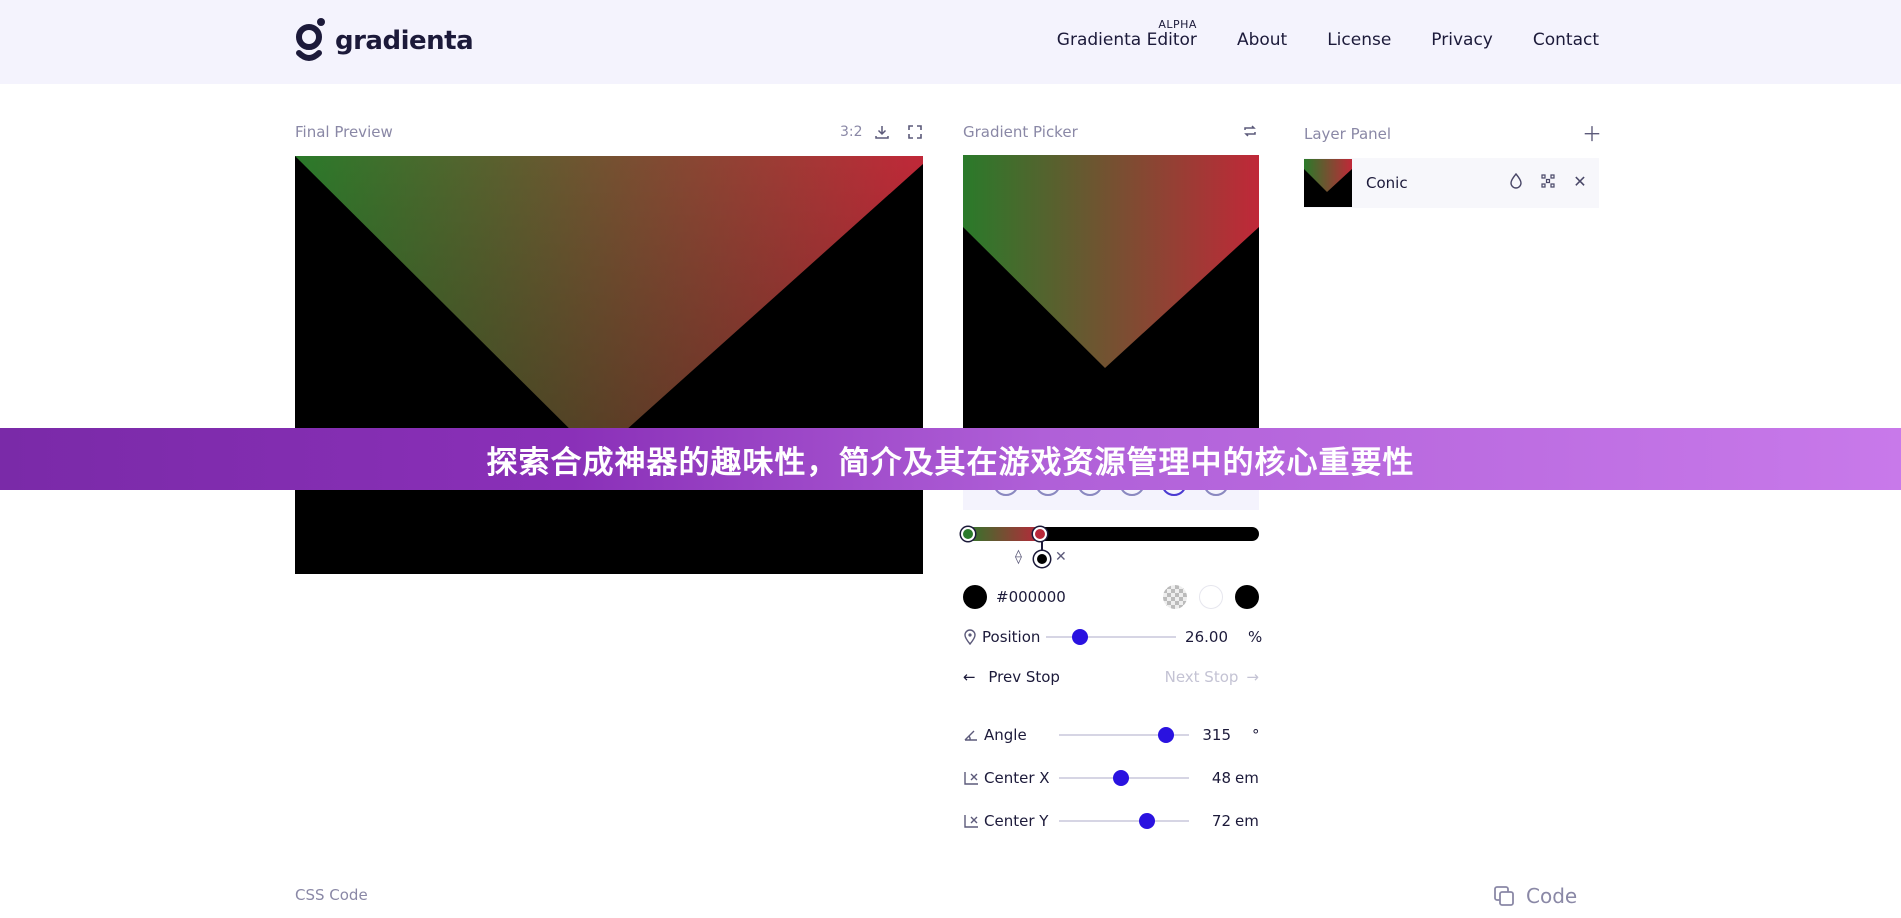 Image resolution: width=1901 pixels, height=918 pixels. Describe the element at coordinates (1011, 637) in the screenshot. I see `position-label: Position` at that location.